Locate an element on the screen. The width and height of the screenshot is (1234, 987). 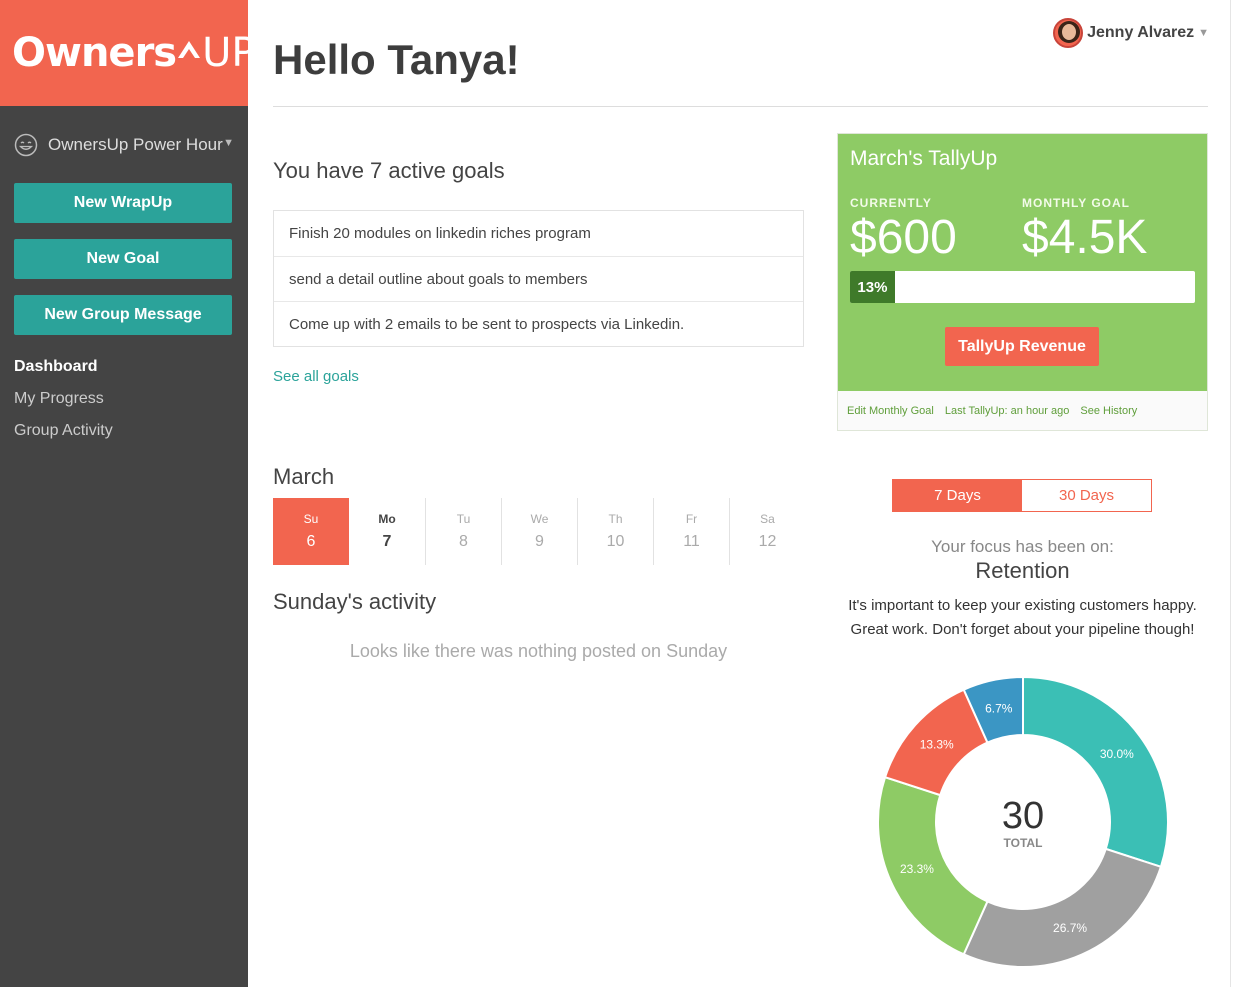
tallyup-revenue-button: TallyUp Revenue is located at coordinates (1022, 346).